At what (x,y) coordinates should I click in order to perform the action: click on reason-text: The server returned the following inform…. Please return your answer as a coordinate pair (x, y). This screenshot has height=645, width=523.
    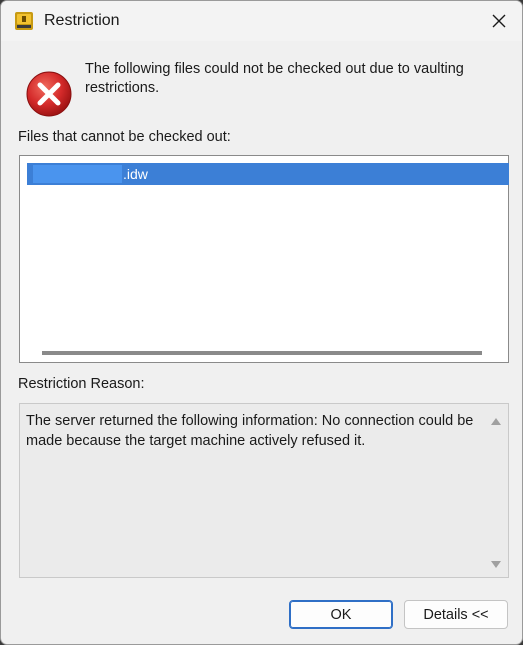
    Looking at the image, I should click on (250, 431).